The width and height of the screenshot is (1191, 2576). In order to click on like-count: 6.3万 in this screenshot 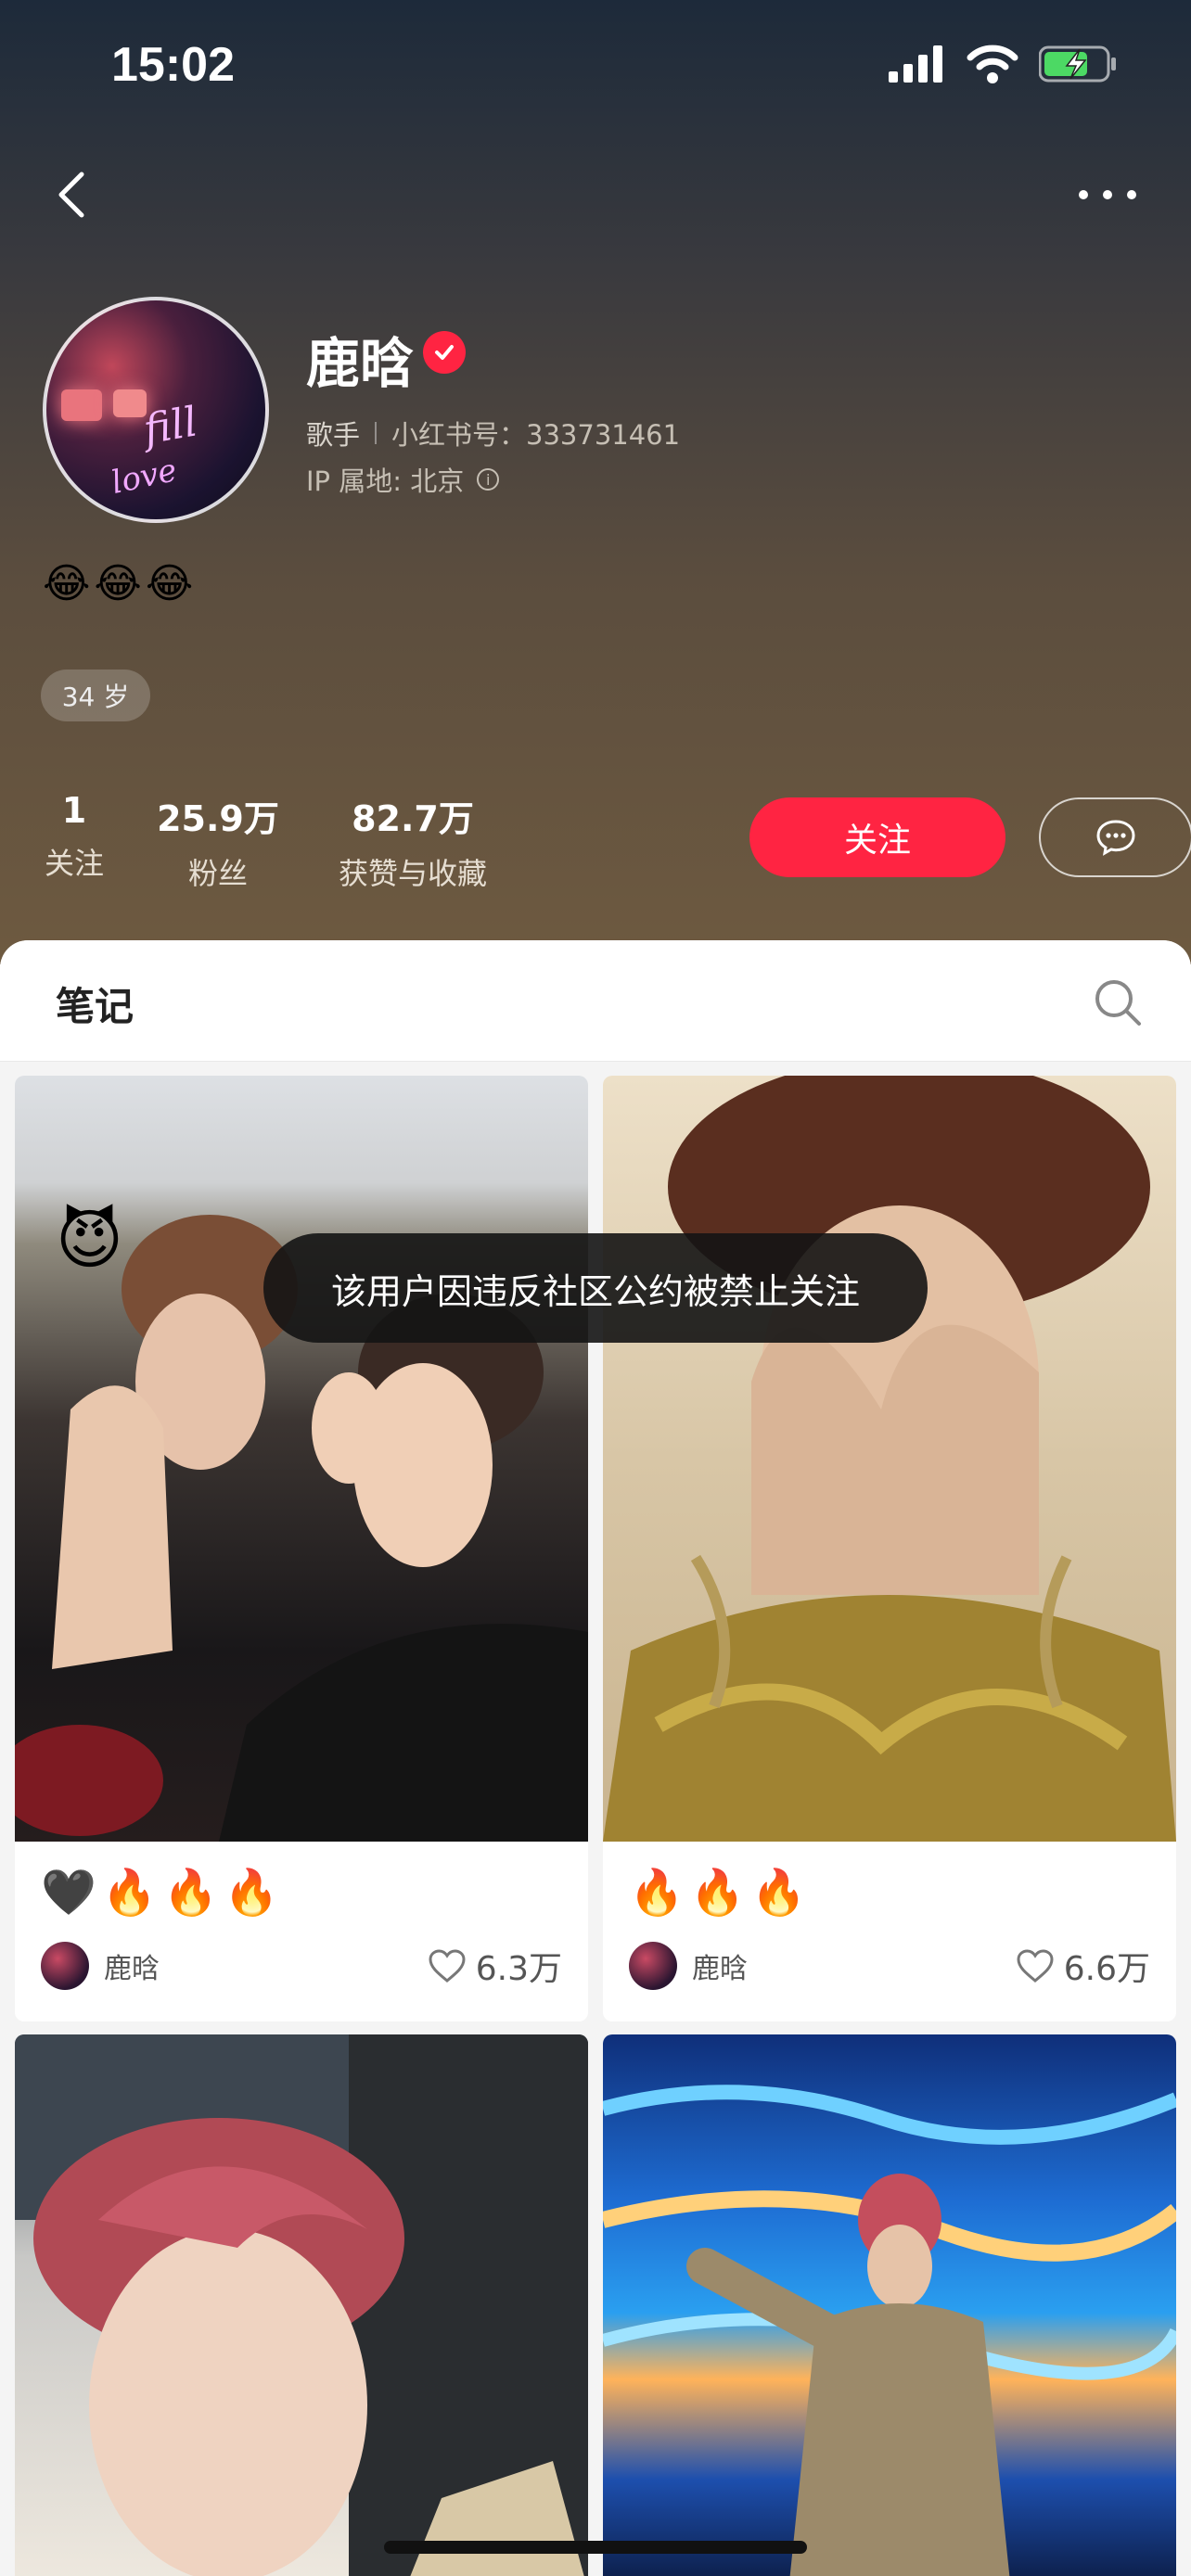, I will do `click(519, 1969)`.